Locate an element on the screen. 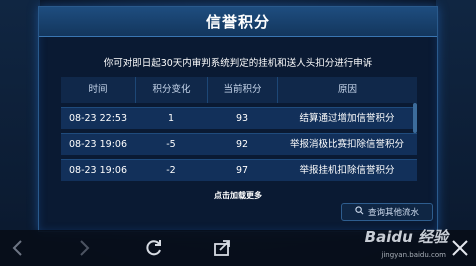 This screenshot has width=476, height=266. cell-current-score: 93 is located at coordinates (242, 118).